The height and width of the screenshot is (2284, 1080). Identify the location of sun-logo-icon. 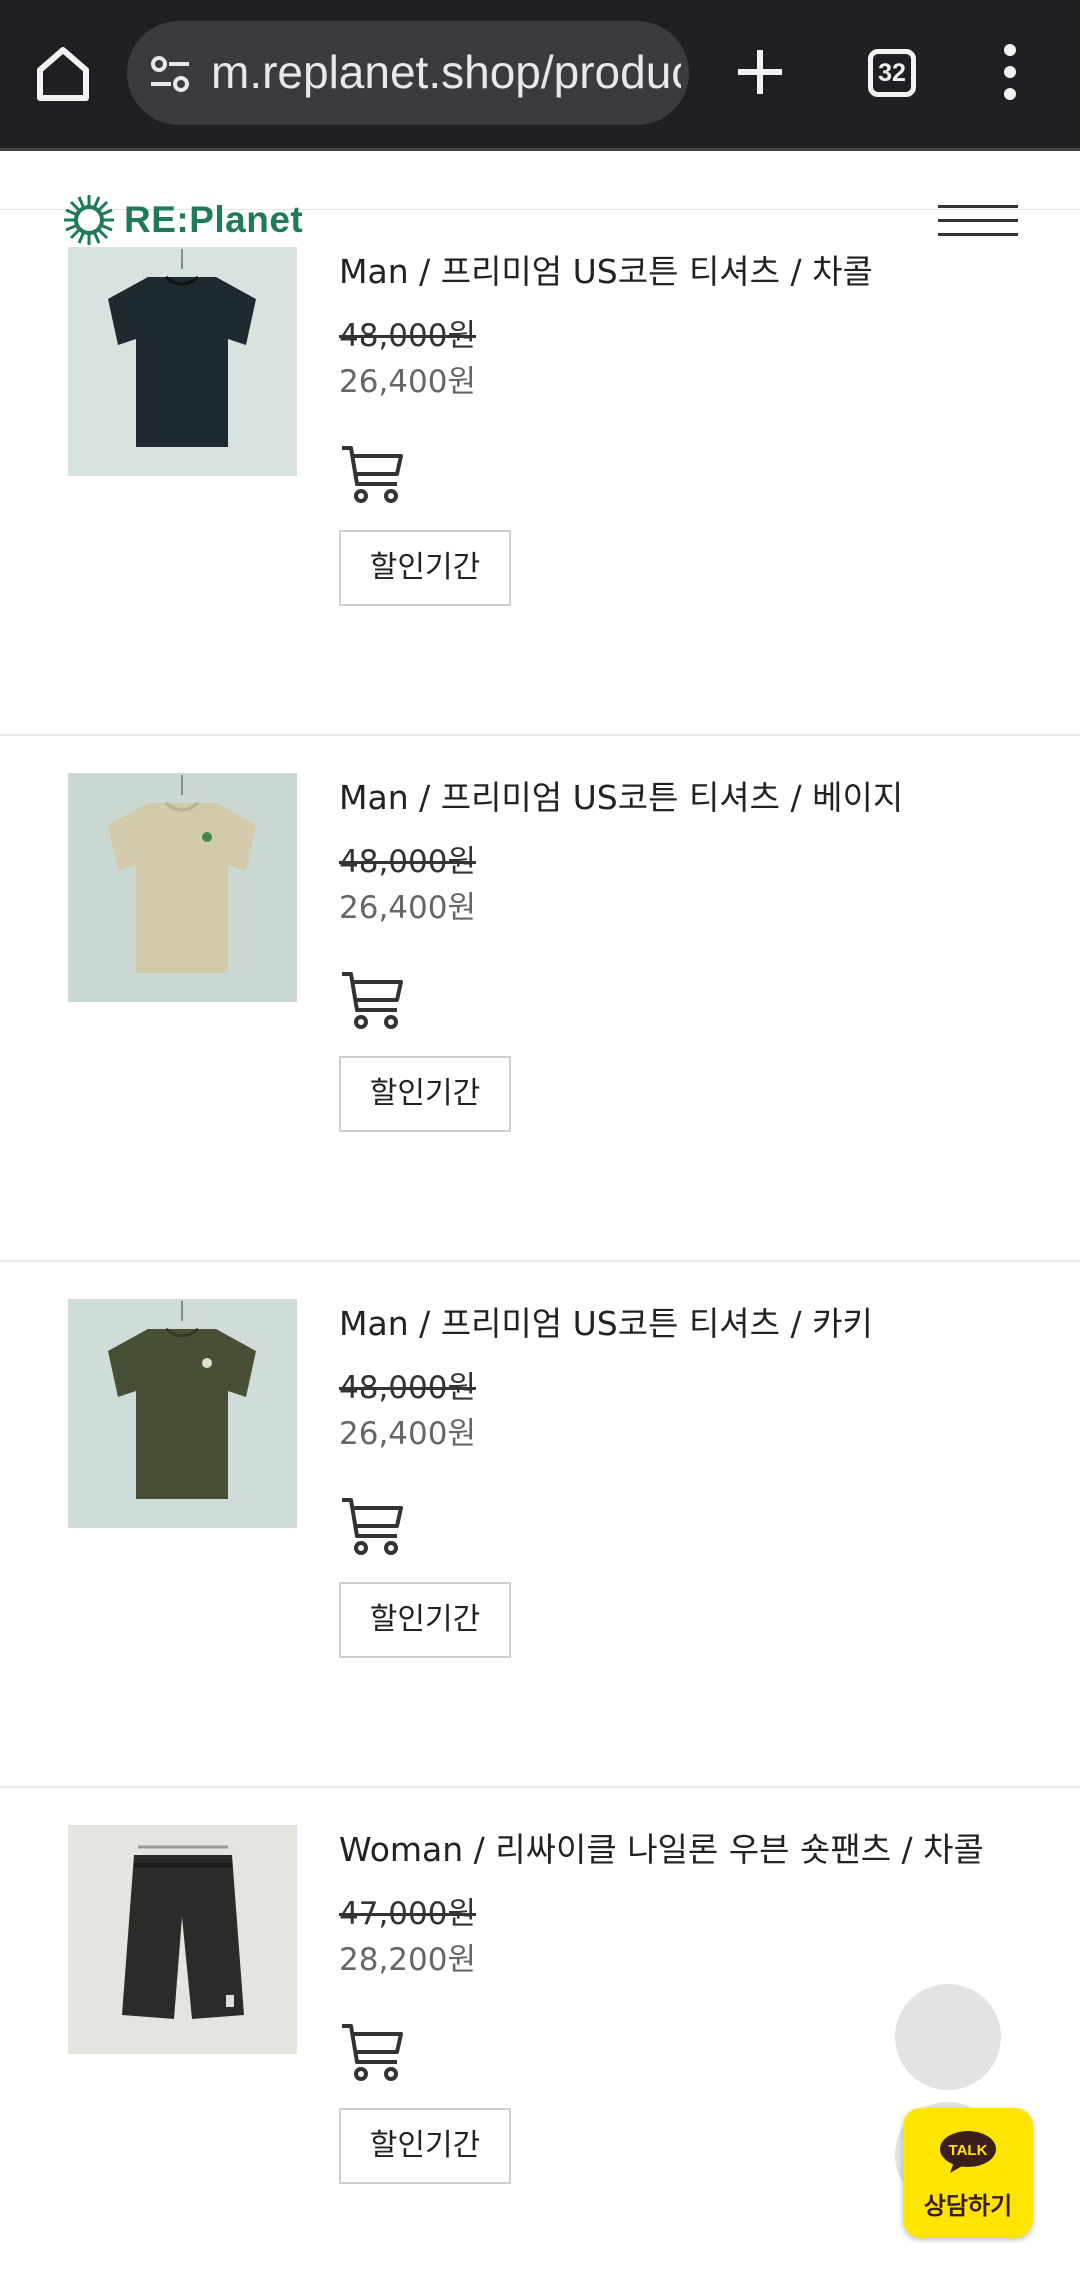
(89, 220).